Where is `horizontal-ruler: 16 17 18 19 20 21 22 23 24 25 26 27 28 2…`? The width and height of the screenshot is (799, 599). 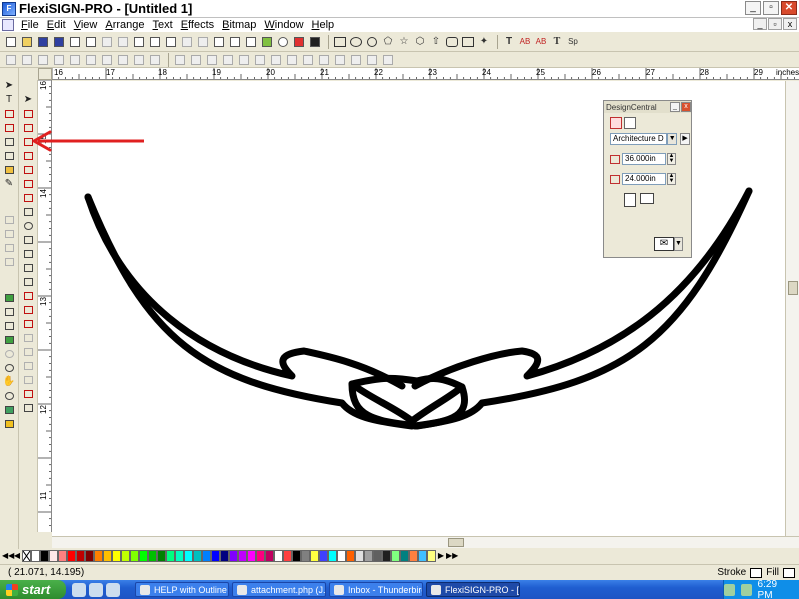 horizontal-ruler: 16 17 18 19 20 21 22 23 24 25 26 27 28 2… is located at coordinates (425, 74).